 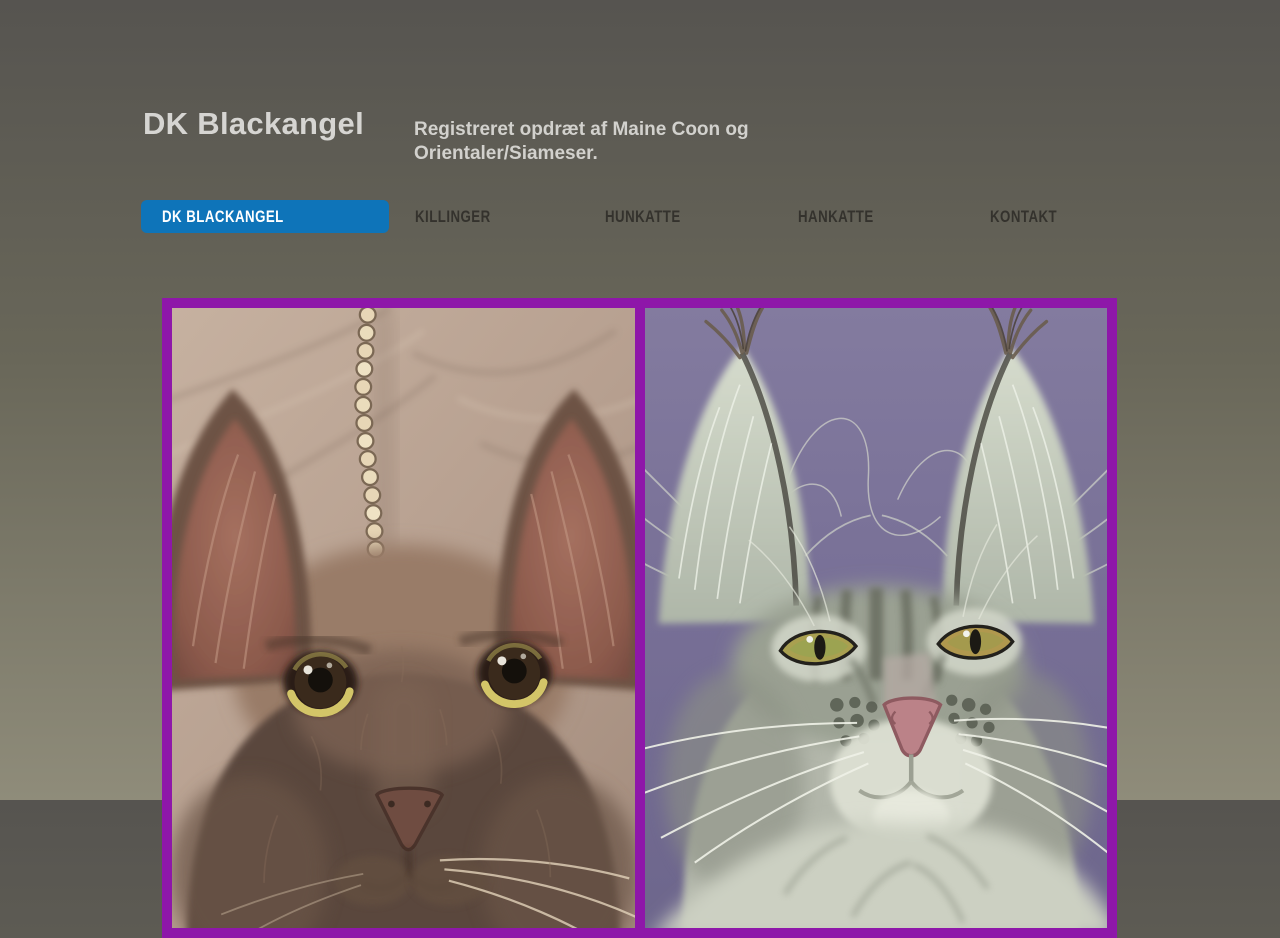 I want to click on nav-item-dk-blackangel: DK BLACKANGEL, so click(x=265, y=216).